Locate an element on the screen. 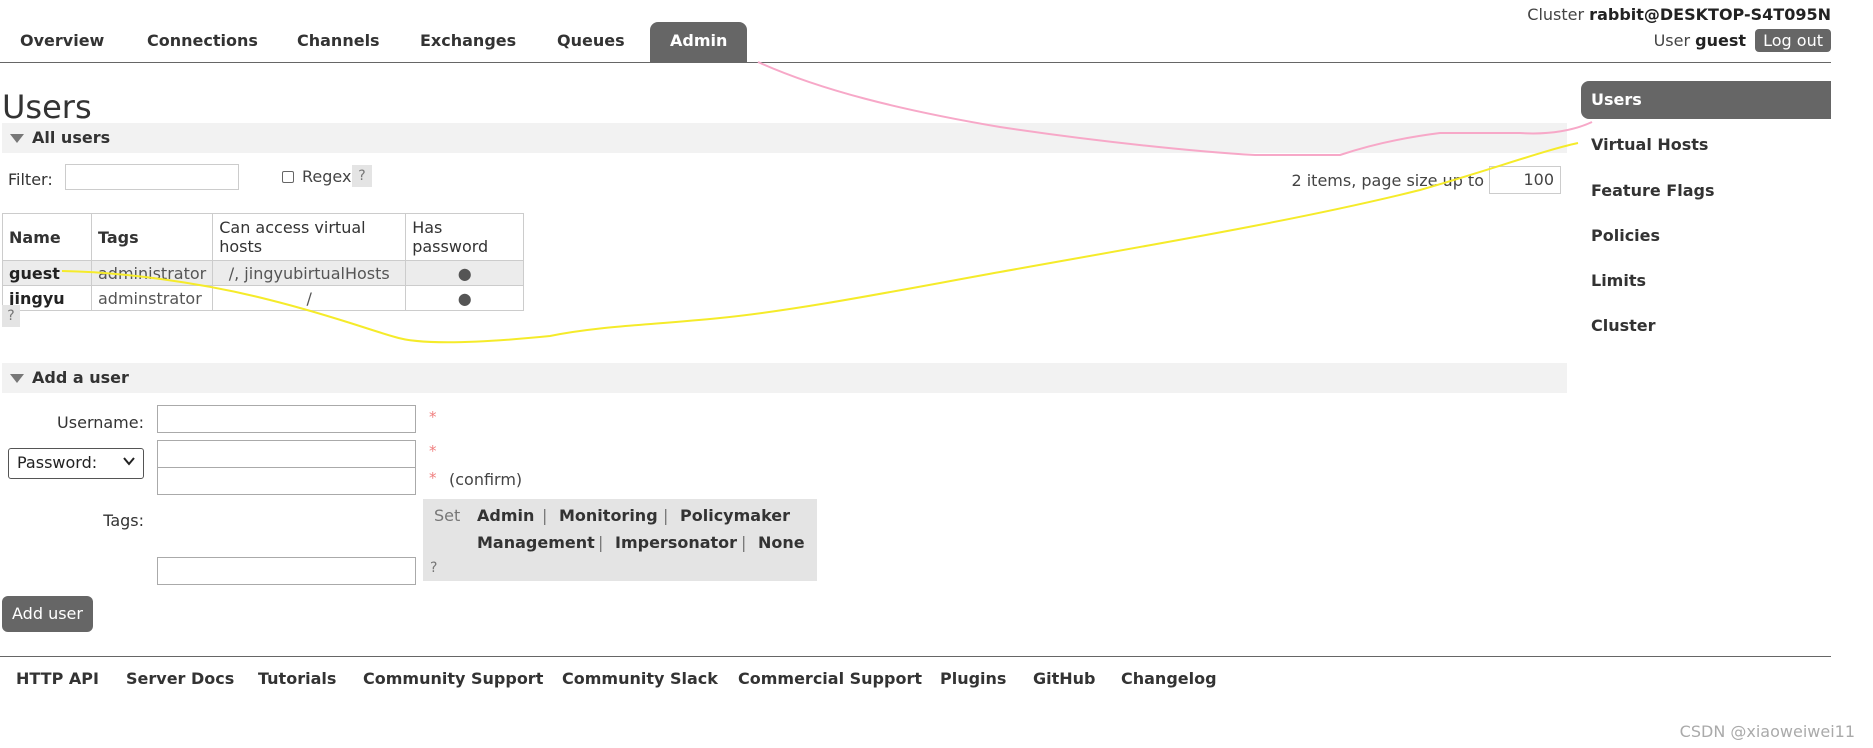 The width and height of the screenshot is (1873, 748). confirm-label: (confirm) is located at coordinates (486, 479).